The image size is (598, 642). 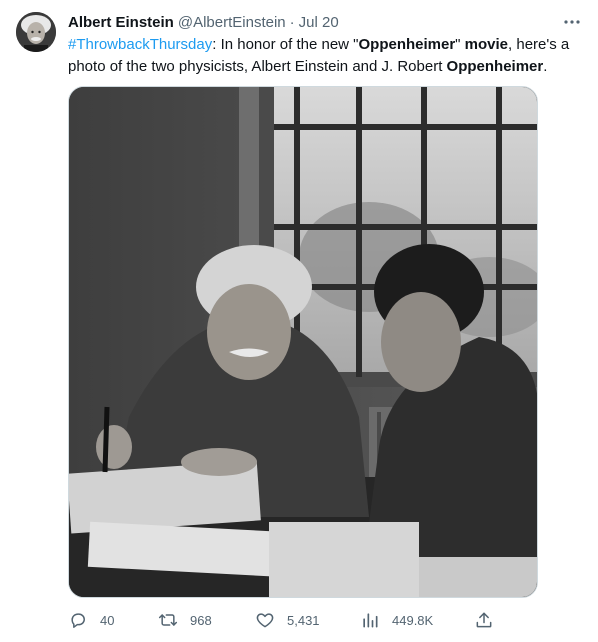 What do you see at coordinates (36, 32) in the screenshot?
I see `avatar` at bounding box center [36, 32].